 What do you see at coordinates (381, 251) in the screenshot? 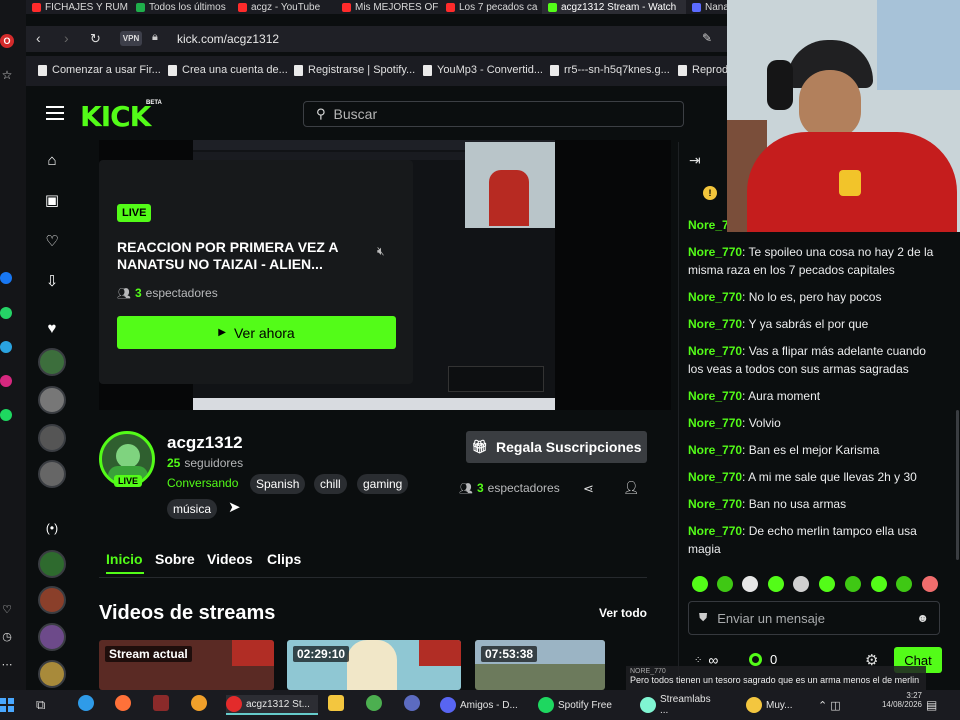
I see `muted-speaker-icon: 🔇︎` at bounding box center [381, 251].